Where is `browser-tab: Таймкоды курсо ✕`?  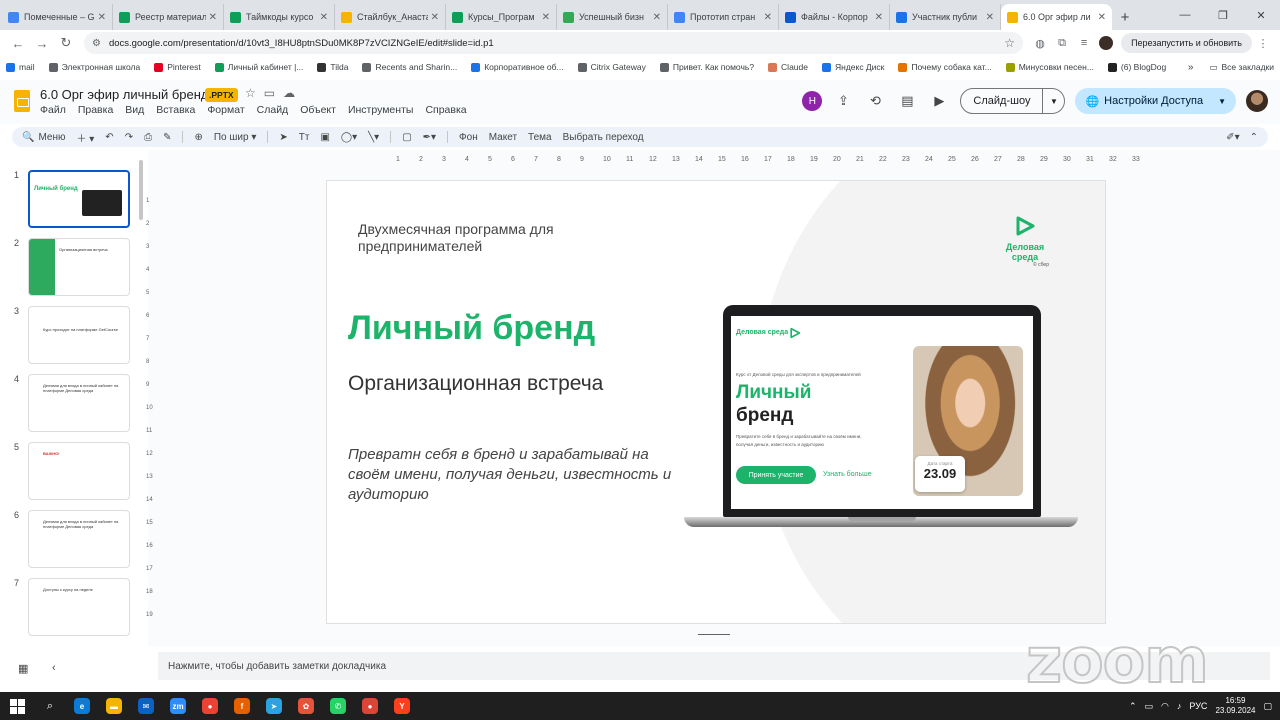
browser-tab: Таймкоды курсо ✕ is located at coordinates (279, 17).